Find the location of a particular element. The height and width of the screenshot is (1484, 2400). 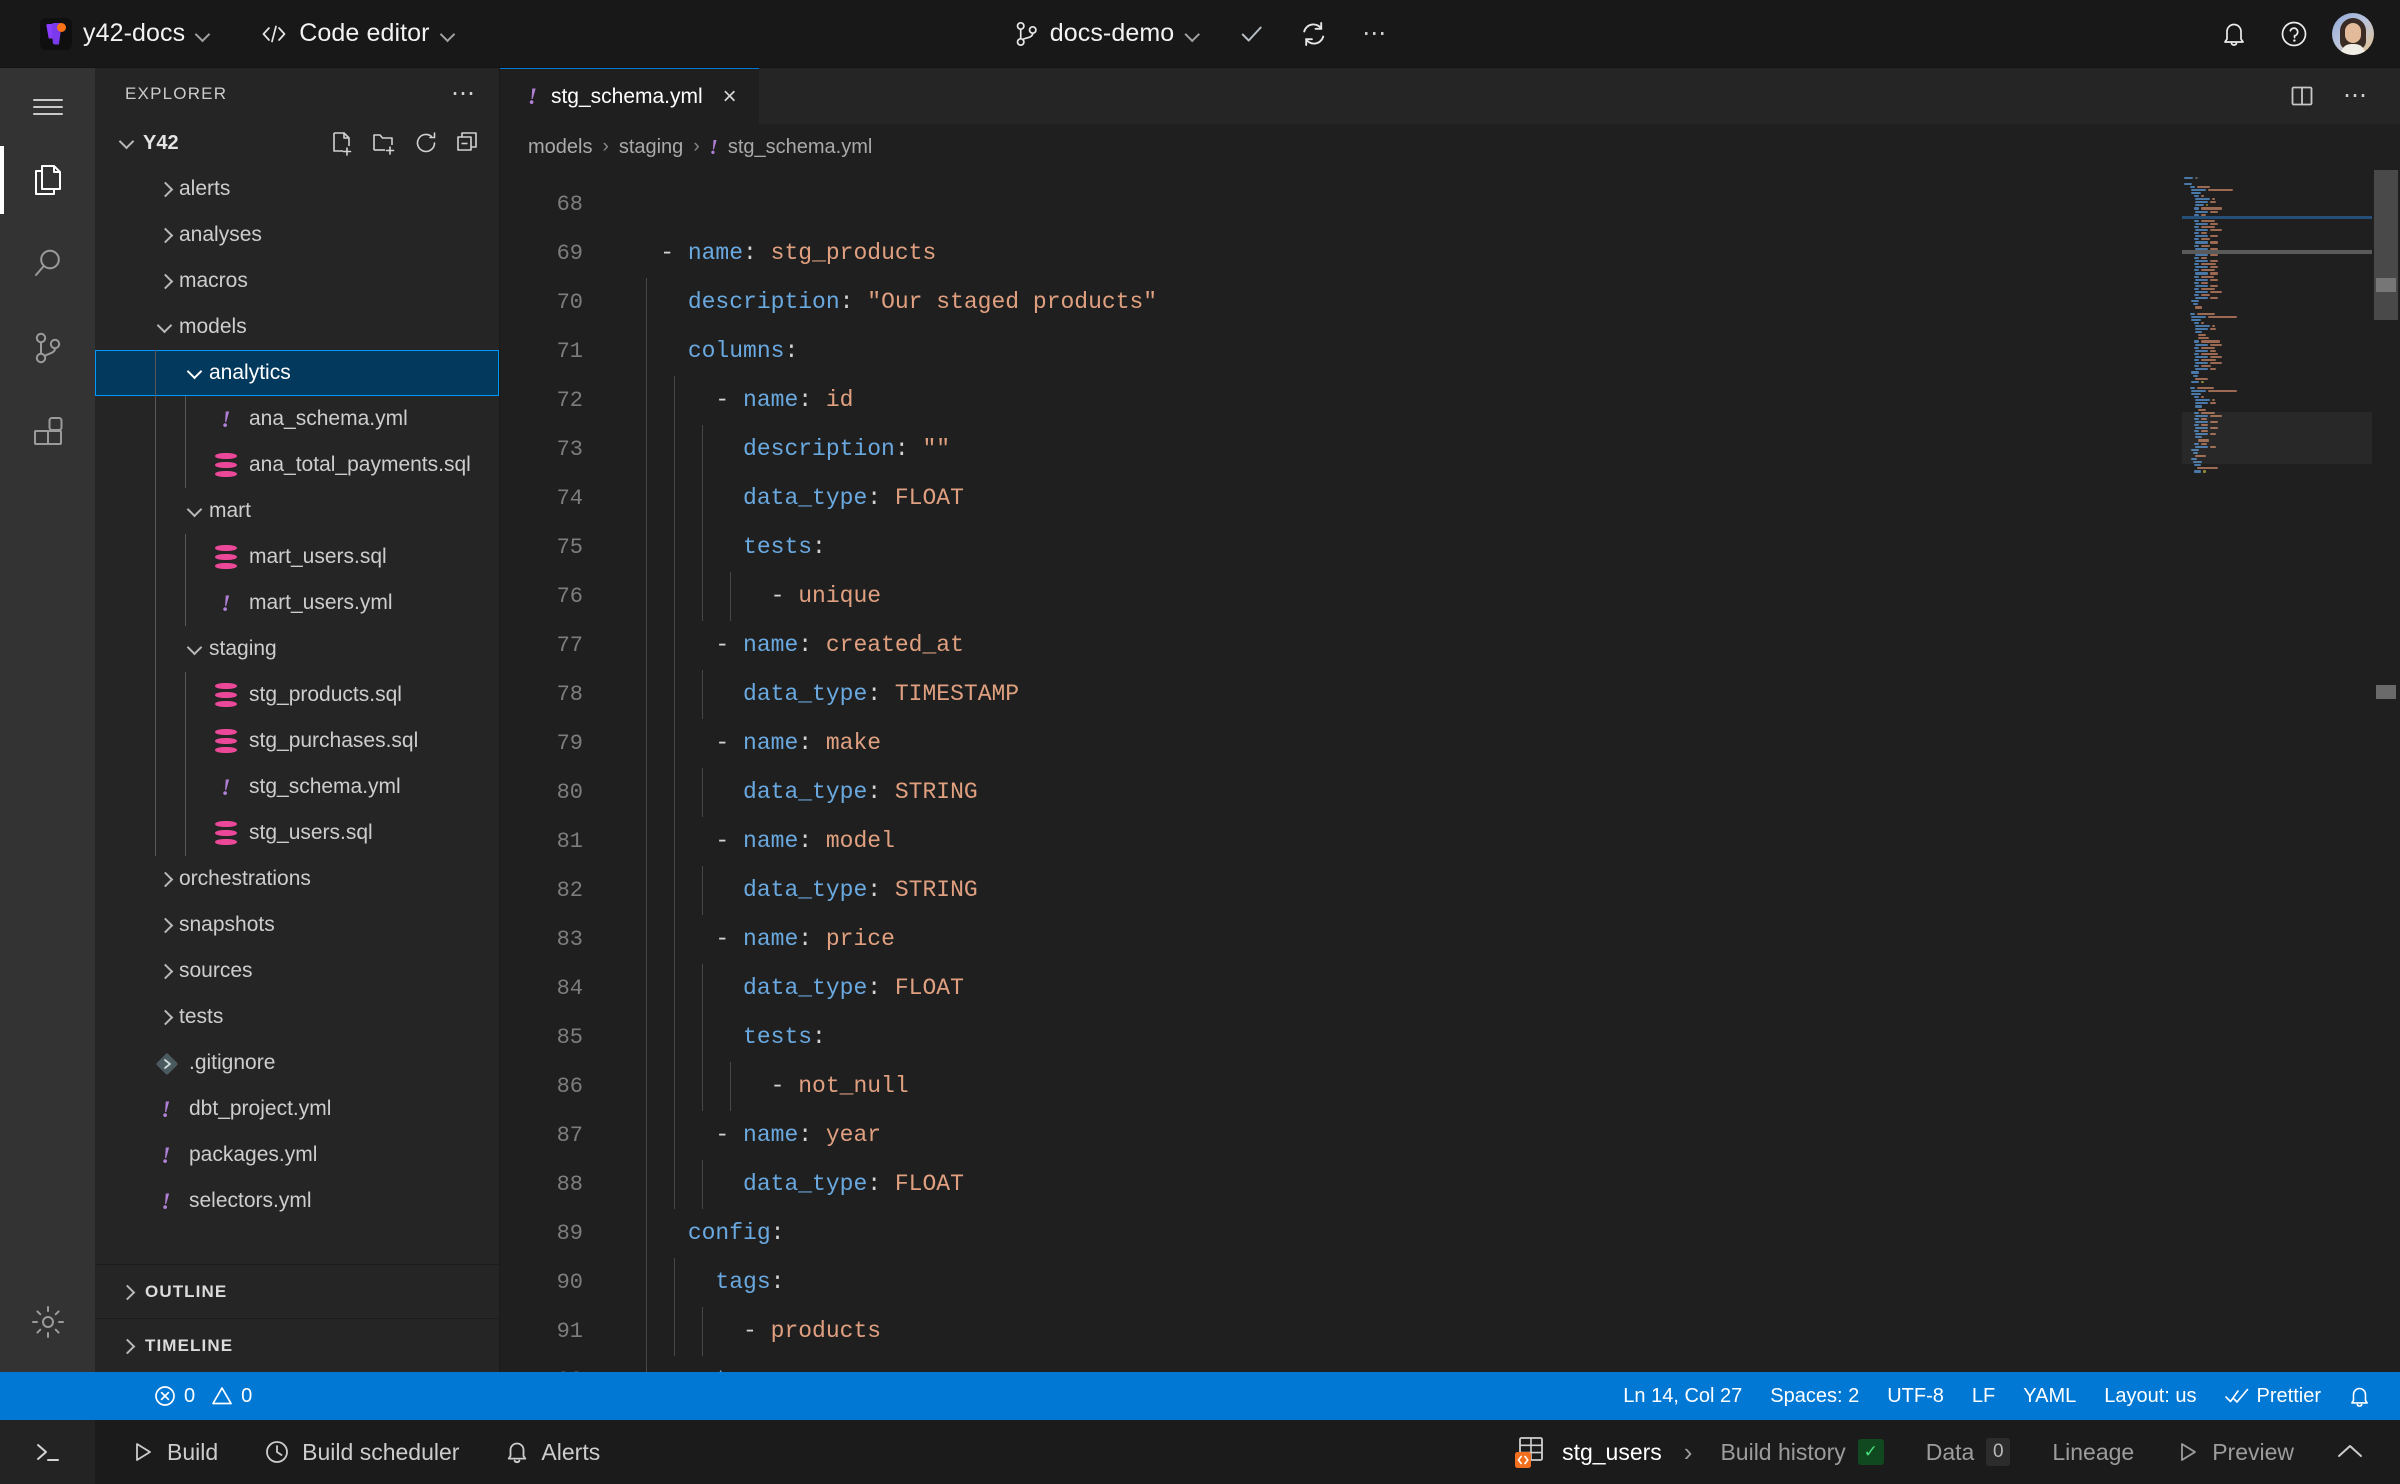

data-button: Data 0 is located at coordinates (1968, 1452).